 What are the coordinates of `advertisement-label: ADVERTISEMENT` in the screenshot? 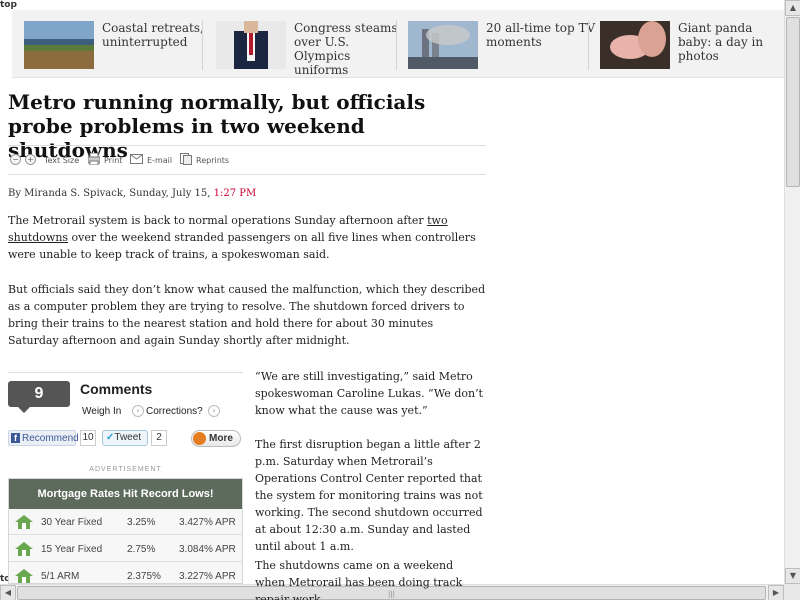 It's located at (125, 469).